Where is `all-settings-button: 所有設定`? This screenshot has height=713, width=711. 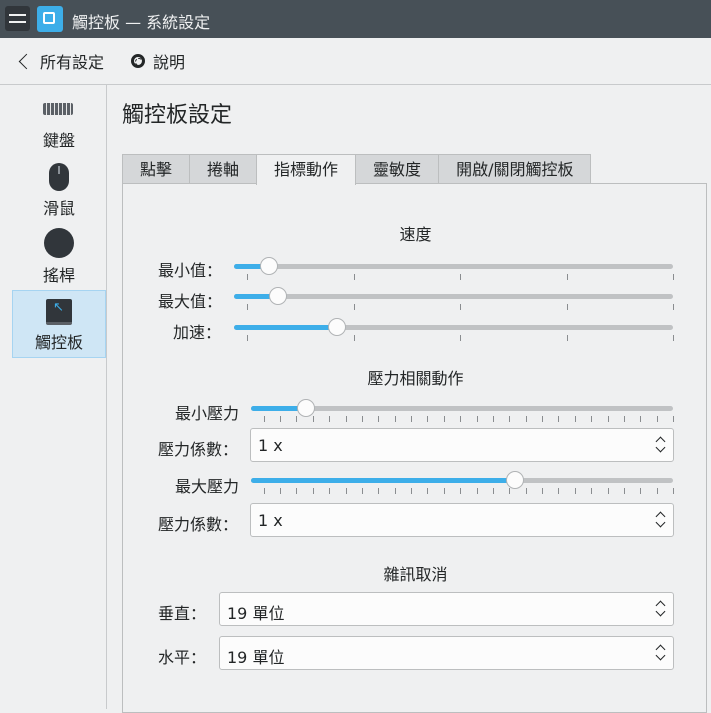 all-settings-button: 所有設定 is located at coordinates (60, 61).